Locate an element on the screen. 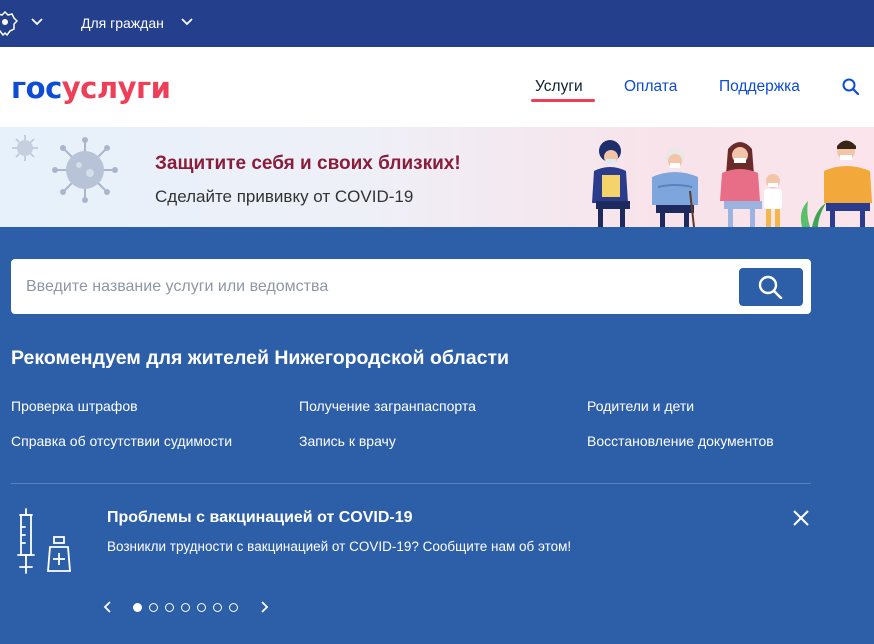 This screenshot has height=644, width=874. rec-link-doctor: Запись к врачу is located at coordinates (347, 441).